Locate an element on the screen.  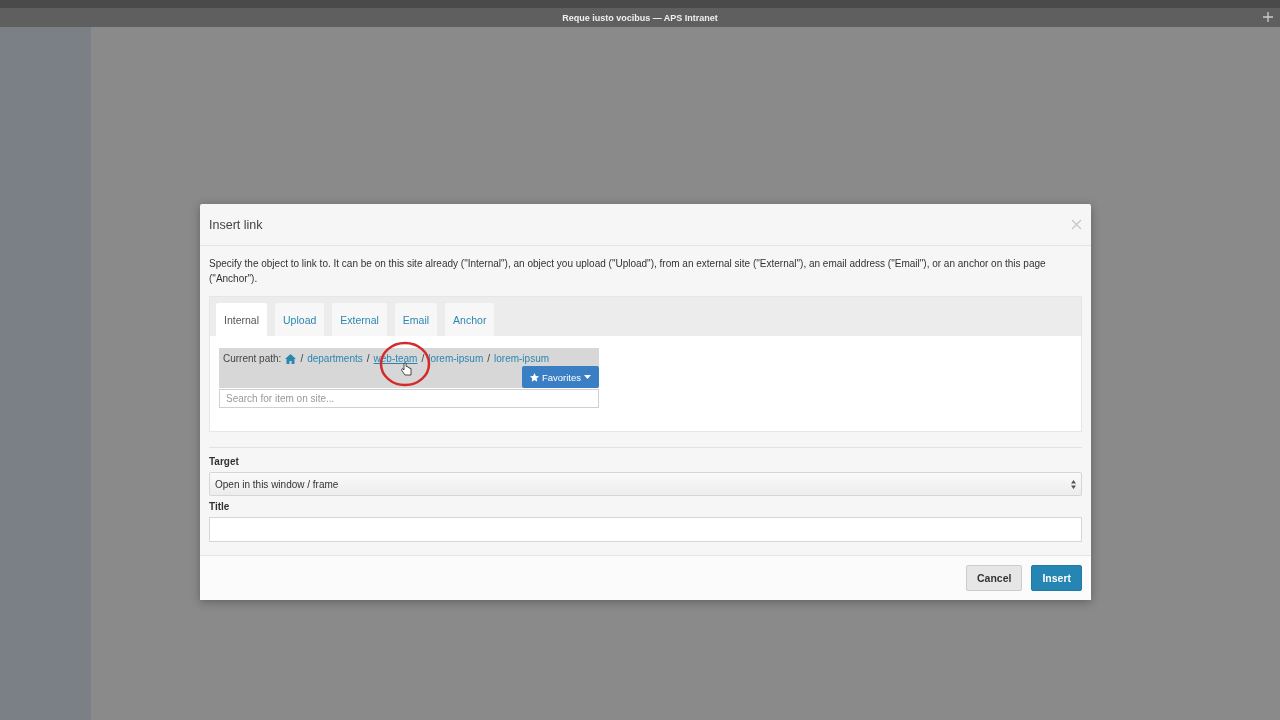
field-label: Title is located at coordinates (220, 506).